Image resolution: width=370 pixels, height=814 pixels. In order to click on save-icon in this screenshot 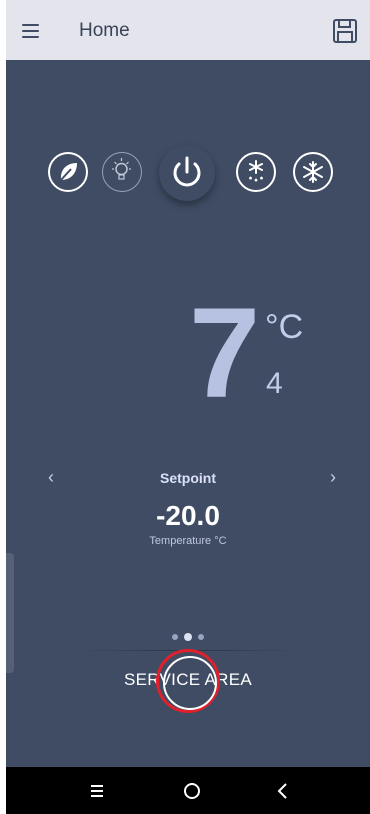, I will do `click(345, 31)`.